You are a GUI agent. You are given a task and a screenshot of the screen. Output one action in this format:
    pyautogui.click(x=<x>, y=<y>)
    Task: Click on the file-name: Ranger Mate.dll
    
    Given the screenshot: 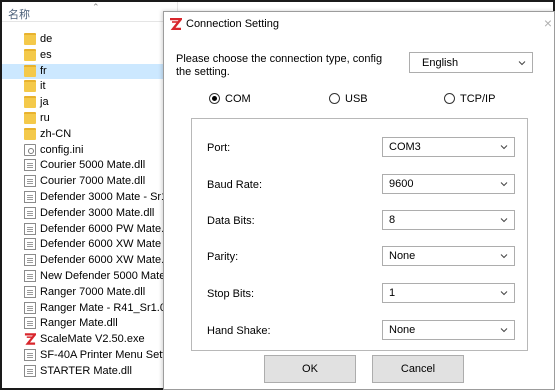 What is the action you would take?
    pyautogui.click(x=79, y=323)
    